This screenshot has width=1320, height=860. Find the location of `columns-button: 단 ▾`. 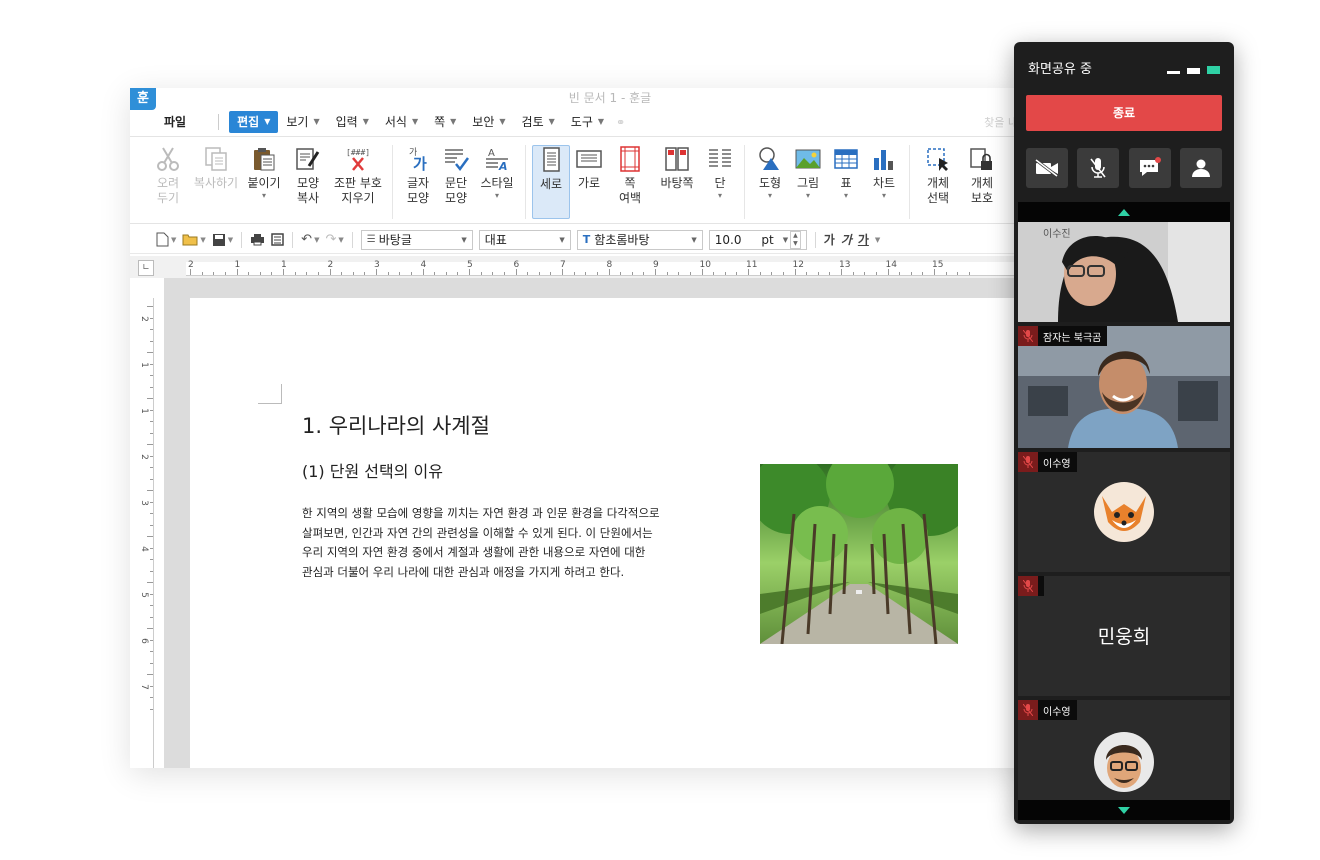

columns-button: 단 ▾ is located at coordinates (720, 182).